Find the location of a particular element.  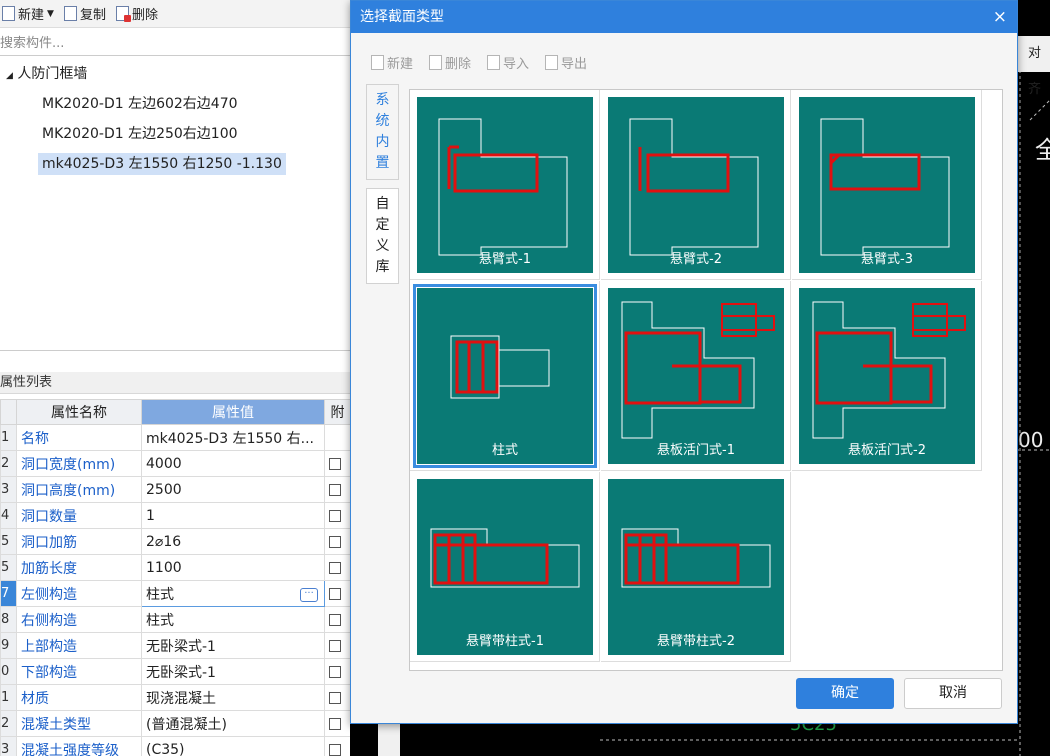

section-type-tile: 悬臂式-2 is located at coordinates (696, 185).